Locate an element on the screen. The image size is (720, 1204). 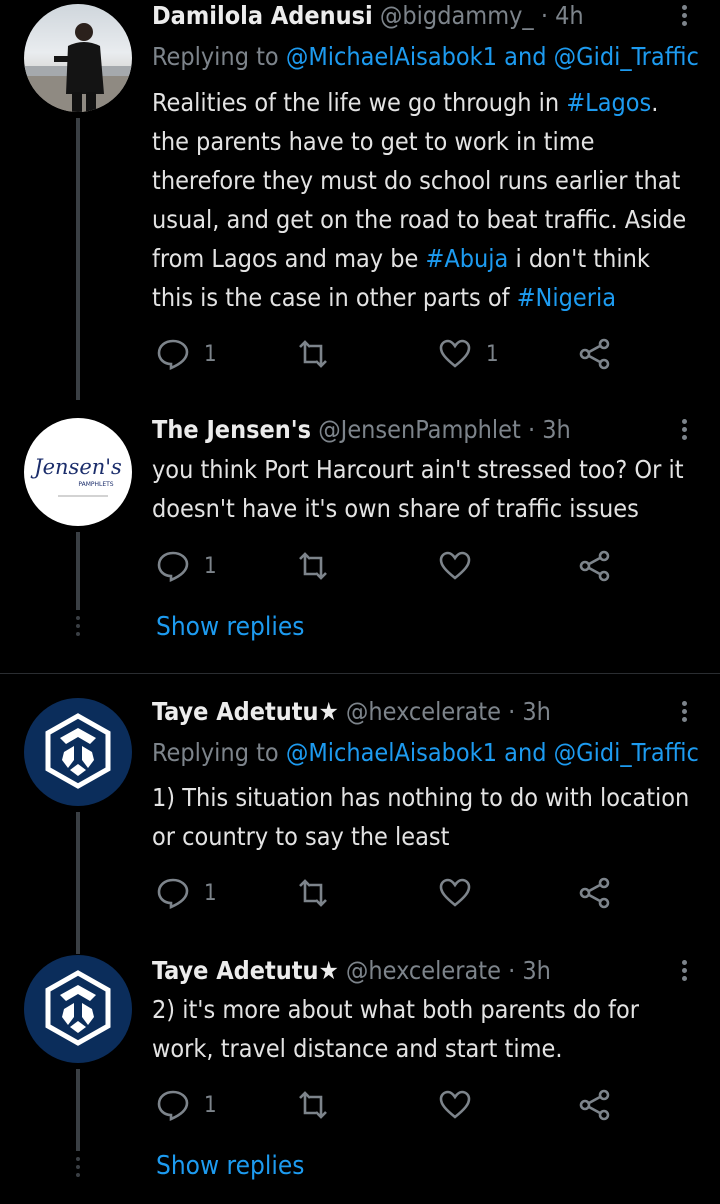
display-name: Damilola Adenusi is located at coordinates (262, 15).